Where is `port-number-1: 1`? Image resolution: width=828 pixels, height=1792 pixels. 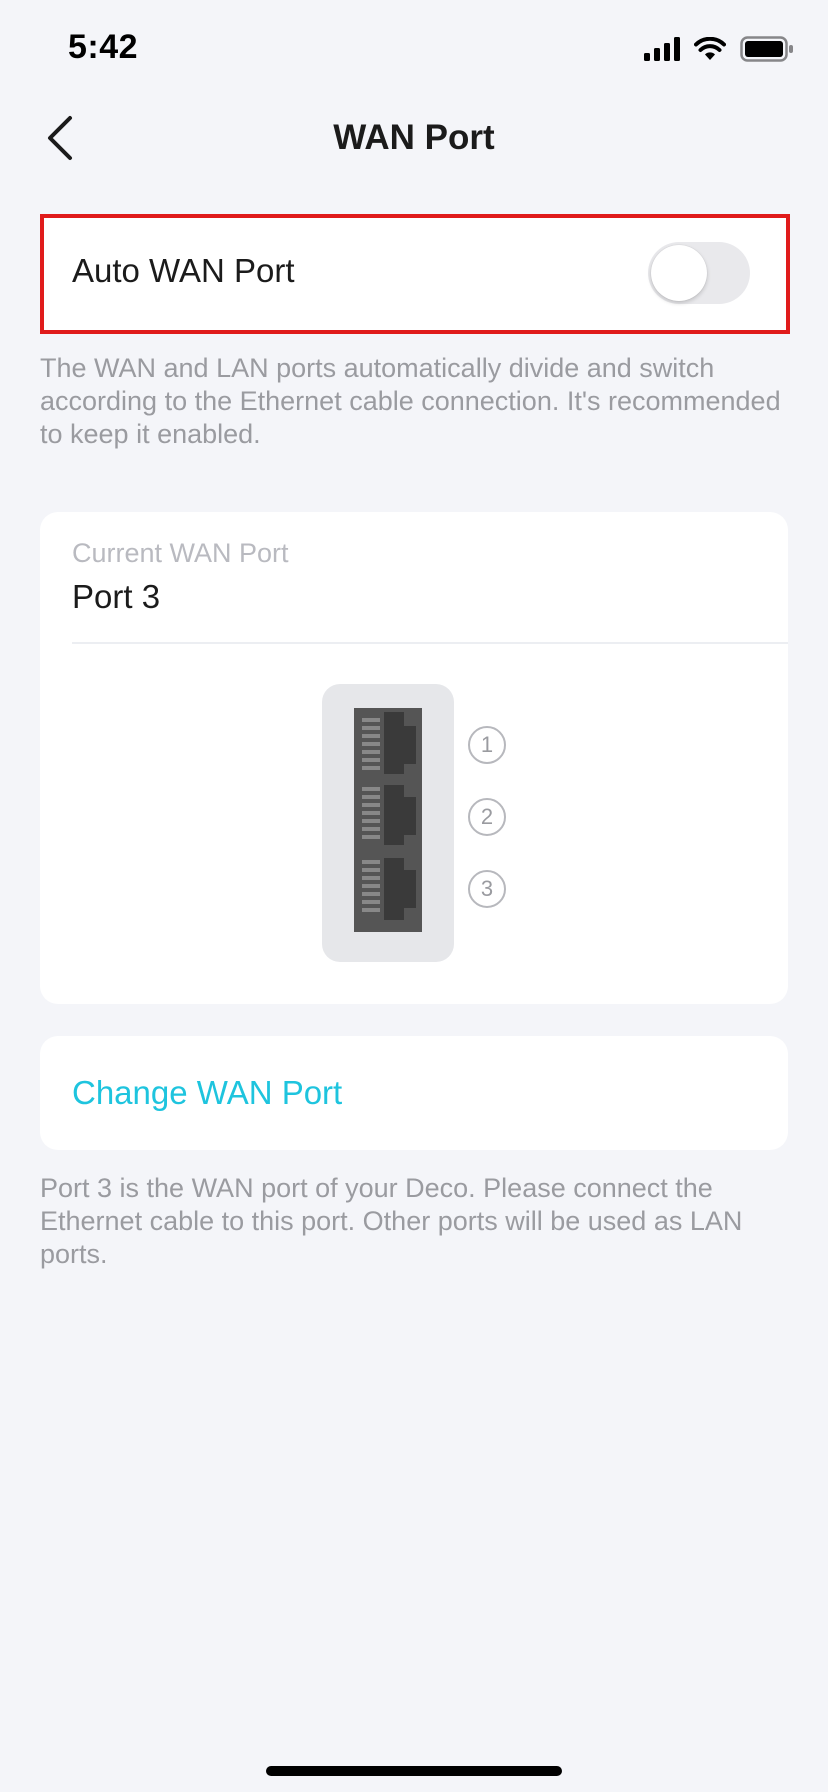 port-number-1: 1 is located at coordinates (487, 745).